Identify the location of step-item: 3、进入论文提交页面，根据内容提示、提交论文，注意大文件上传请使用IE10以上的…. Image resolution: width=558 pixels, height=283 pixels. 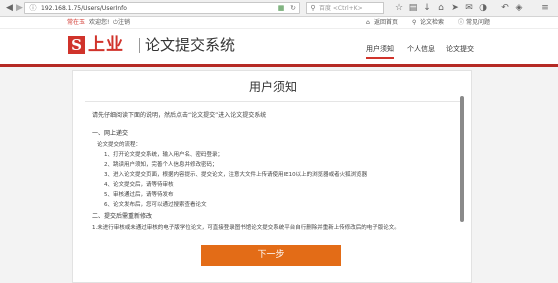
(236, 175).